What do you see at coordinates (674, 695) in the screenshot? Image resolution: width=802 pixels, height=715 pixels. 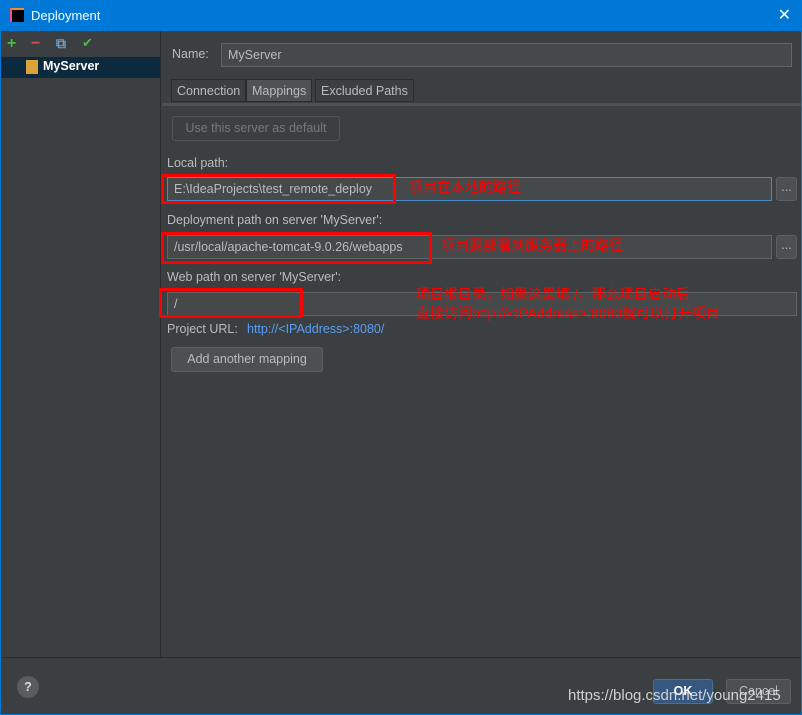 I see `watermark: https://blog.csdn.net/young2415` at bounding box center [674, 695].